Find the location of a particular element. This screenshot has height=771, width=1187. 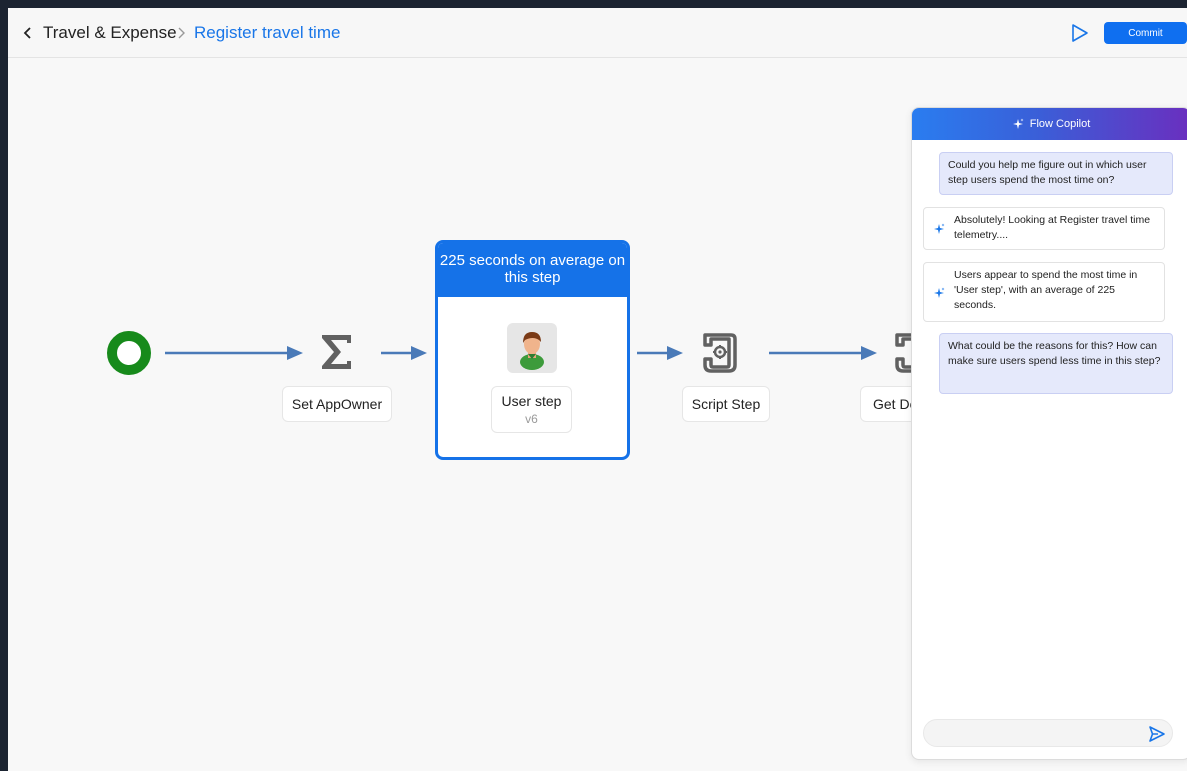

chevron-left-icon is located at coordinates (27, 33).